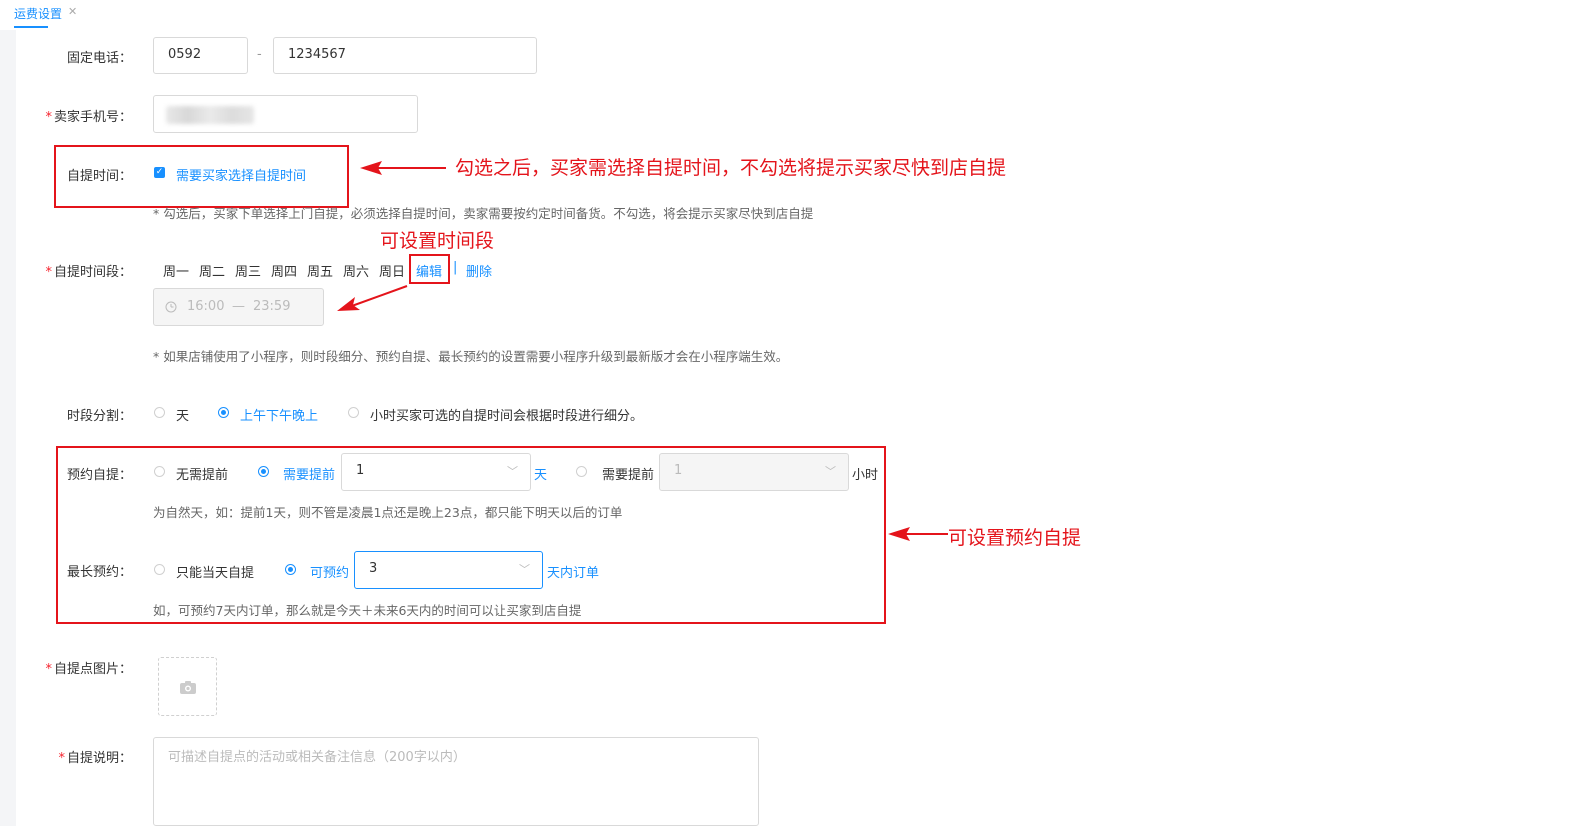 This screenshot has height=826, width=1576. I want to click on mobile-label: * 卖家手机号：, so click(86, 115).